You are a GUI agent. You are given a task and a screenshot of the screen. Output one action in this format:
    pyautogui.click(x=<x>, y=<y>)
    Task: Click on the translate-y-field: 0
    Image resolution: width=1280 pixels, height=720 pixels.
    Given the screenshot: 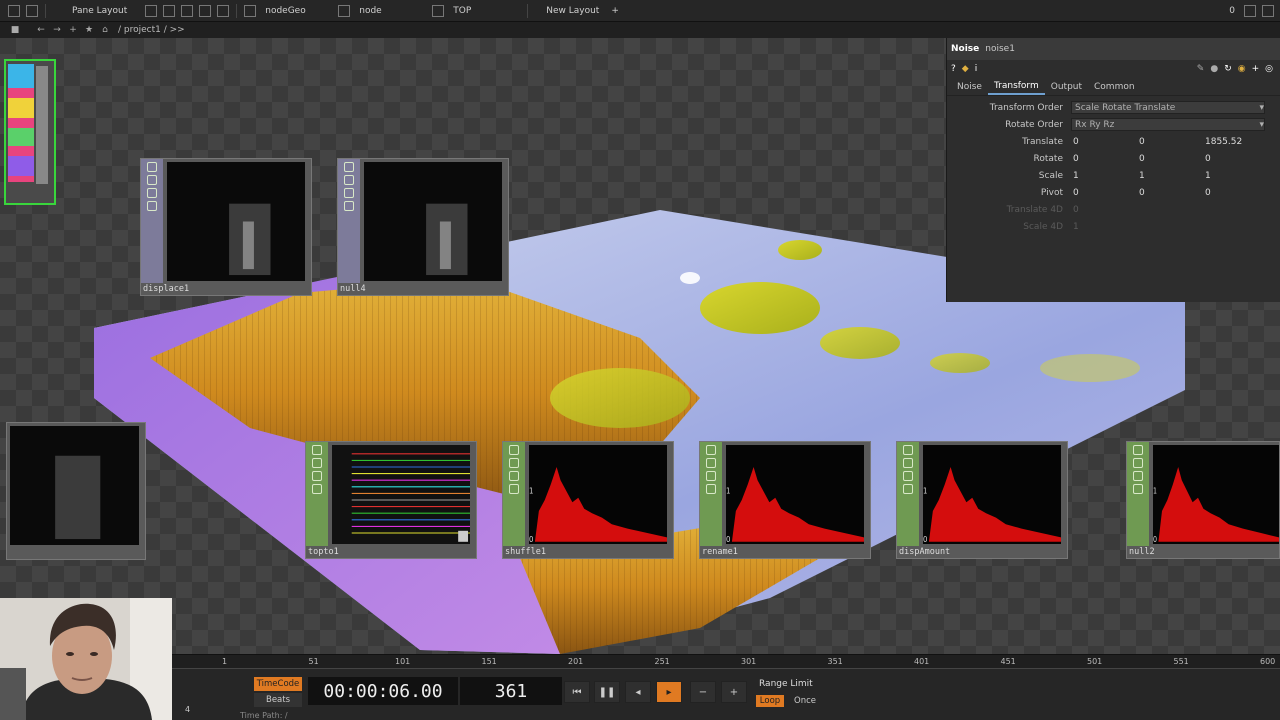 What is the action you would take?
    pyautogui.click(x=1170, y=142)
    